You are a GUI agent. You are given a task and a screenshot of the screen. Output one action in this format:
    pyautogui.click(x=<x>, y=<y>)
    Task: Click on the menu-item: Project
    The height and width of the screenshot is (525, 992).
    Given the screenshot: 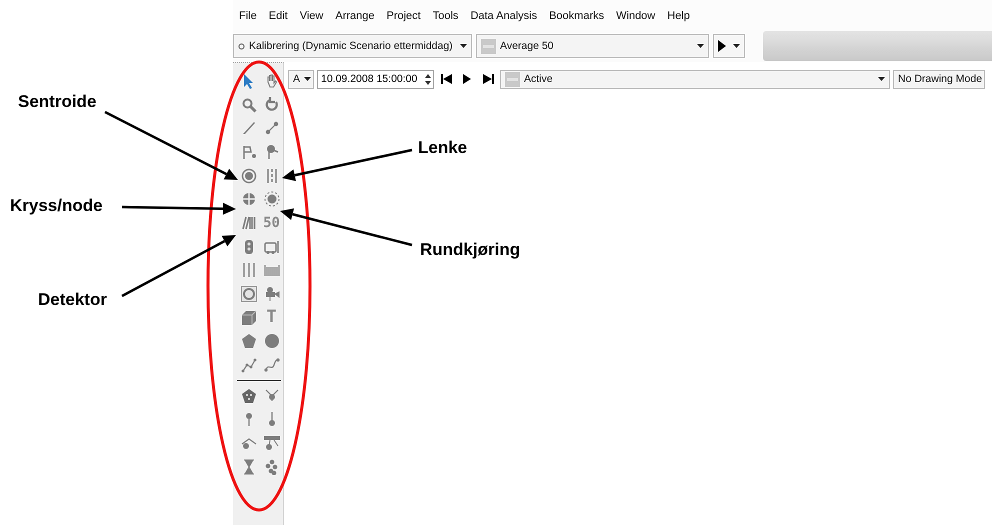 What is the action you would take?
    pyautogui.click(x=403, y=19)
    